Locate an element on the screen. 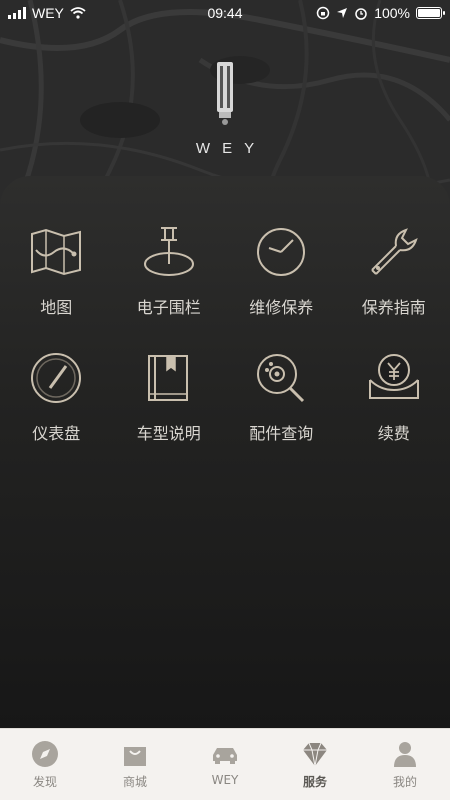 The height and width of the screenshot is (800, 450). brand-logo: WEY is located at coordinates (225, 108).